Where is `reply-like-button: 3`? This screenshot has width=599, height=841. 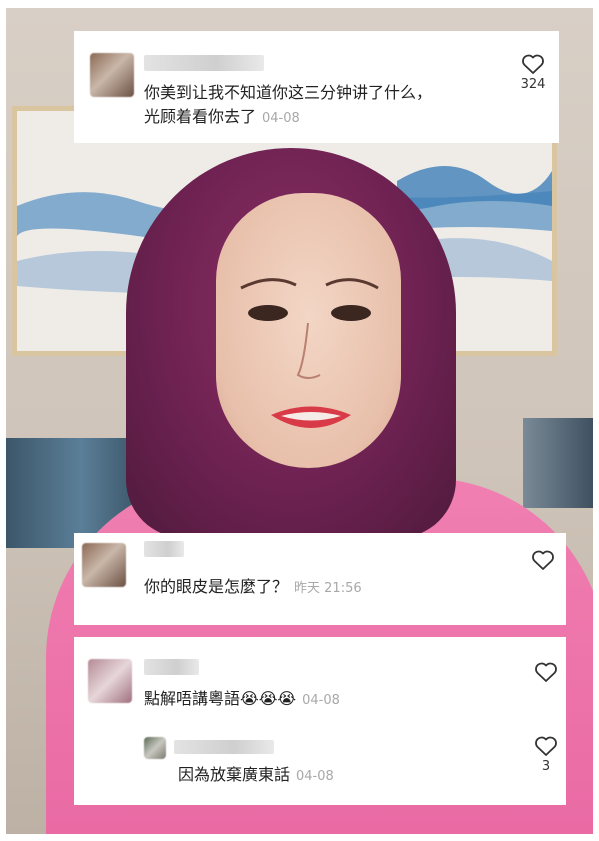 reply-like-button: 3 is located at coordinates (546, 754).